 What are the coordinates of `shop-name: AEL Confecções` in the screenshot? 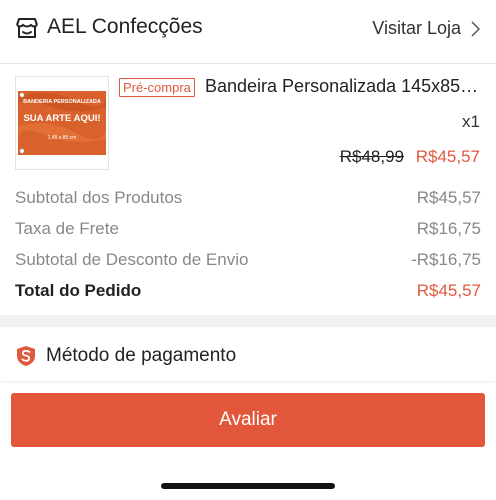 It's located at (125, 27).